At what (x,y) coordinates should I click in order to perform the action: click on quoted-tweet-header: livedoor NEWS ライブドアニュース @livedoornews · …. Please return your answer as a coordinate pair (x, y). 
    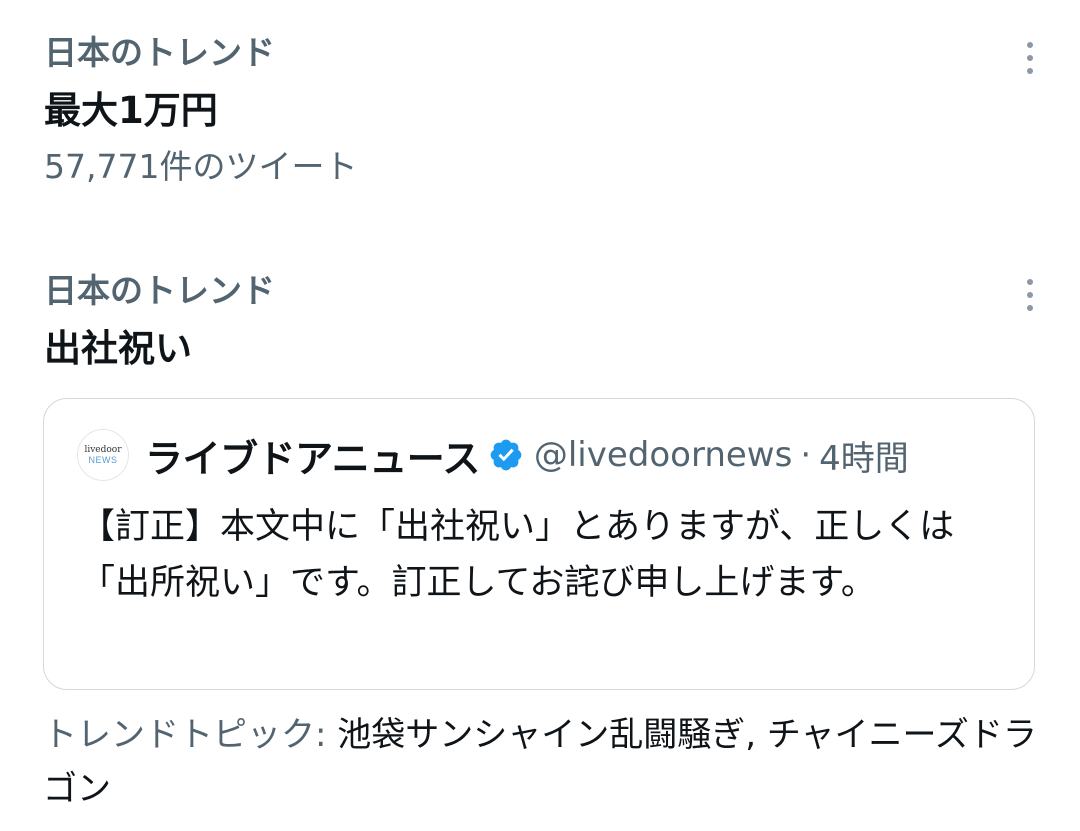
    Looking at the image, I should click on (545, 455).